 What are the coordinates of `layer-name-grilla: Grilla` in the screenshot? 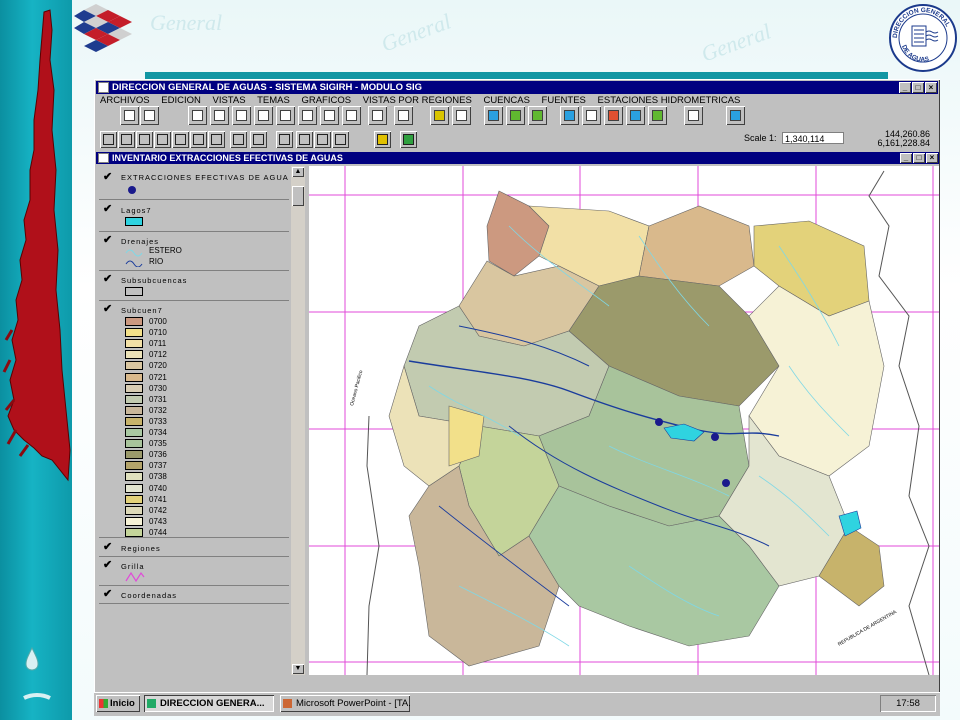 It's located at (133, 566).